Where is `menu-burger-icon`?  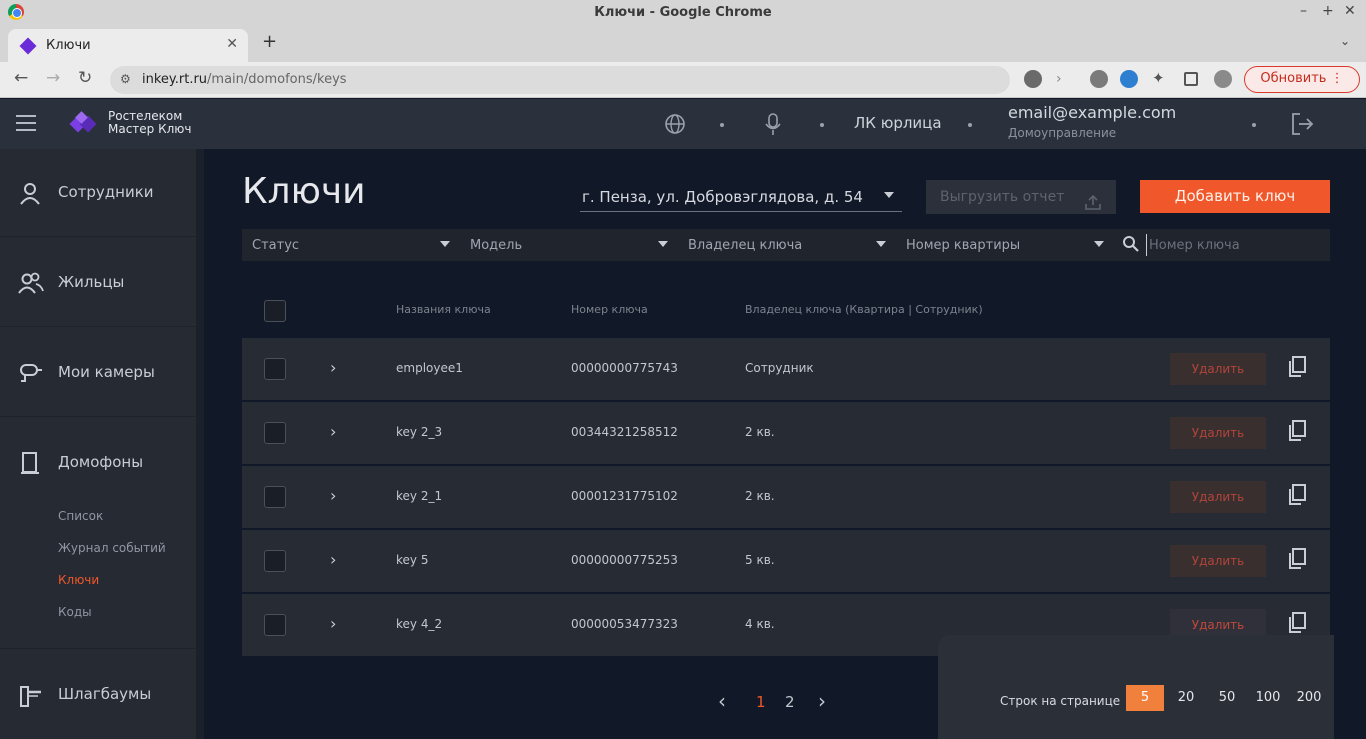 menu-burger-icon is located at coordinates (26, 123).